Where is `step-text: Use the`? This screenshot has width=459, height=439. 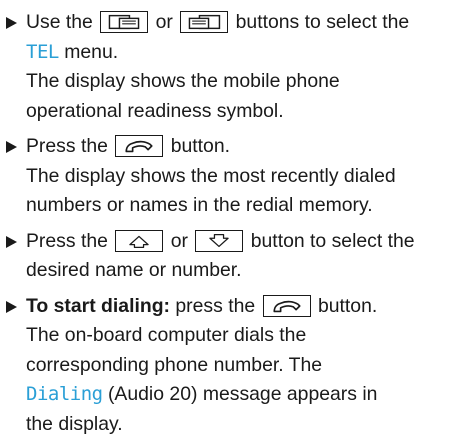 step-text: Use the is located at coordinates (59, 22).